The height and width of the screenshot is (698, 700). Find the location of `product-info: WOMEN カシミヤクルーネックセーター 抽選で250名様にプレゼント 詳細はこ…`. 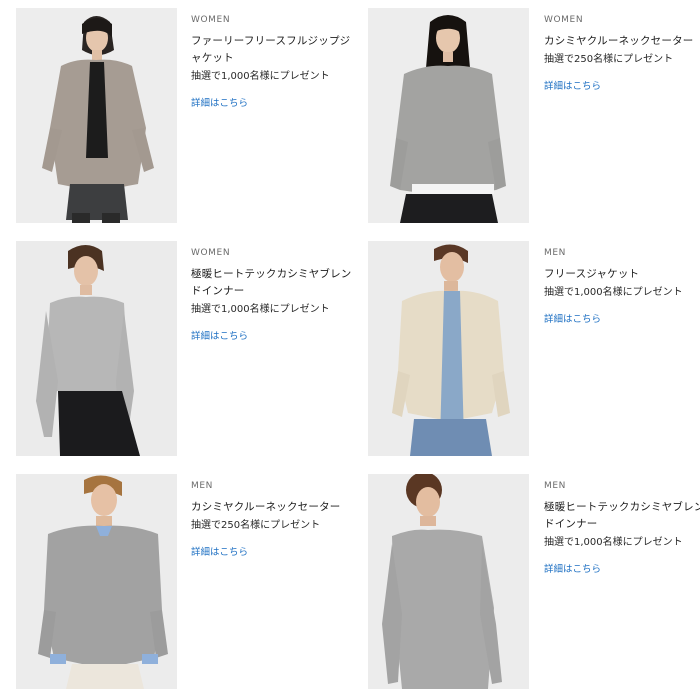

product-info: WOMEN カシミヤクルーネックセーター 抽選で250名様にプレゼント 詳細はこ… is located at coordinates (622, 53).